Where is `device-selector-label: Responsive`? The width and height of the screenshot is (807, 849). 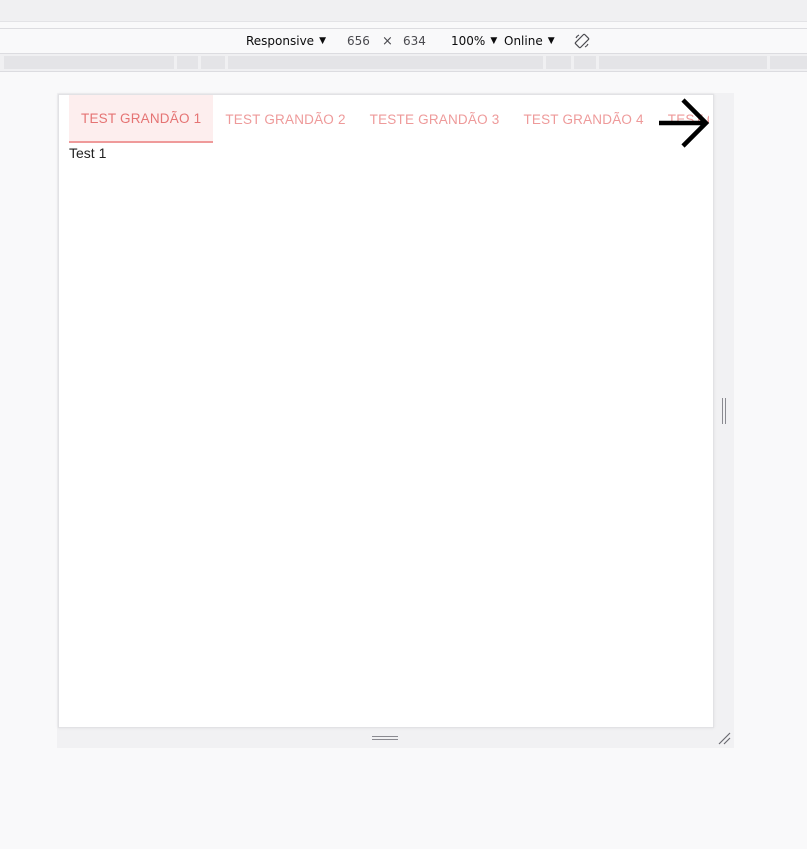 device-selector-label: Responsive is located at coordinates (280, 41).